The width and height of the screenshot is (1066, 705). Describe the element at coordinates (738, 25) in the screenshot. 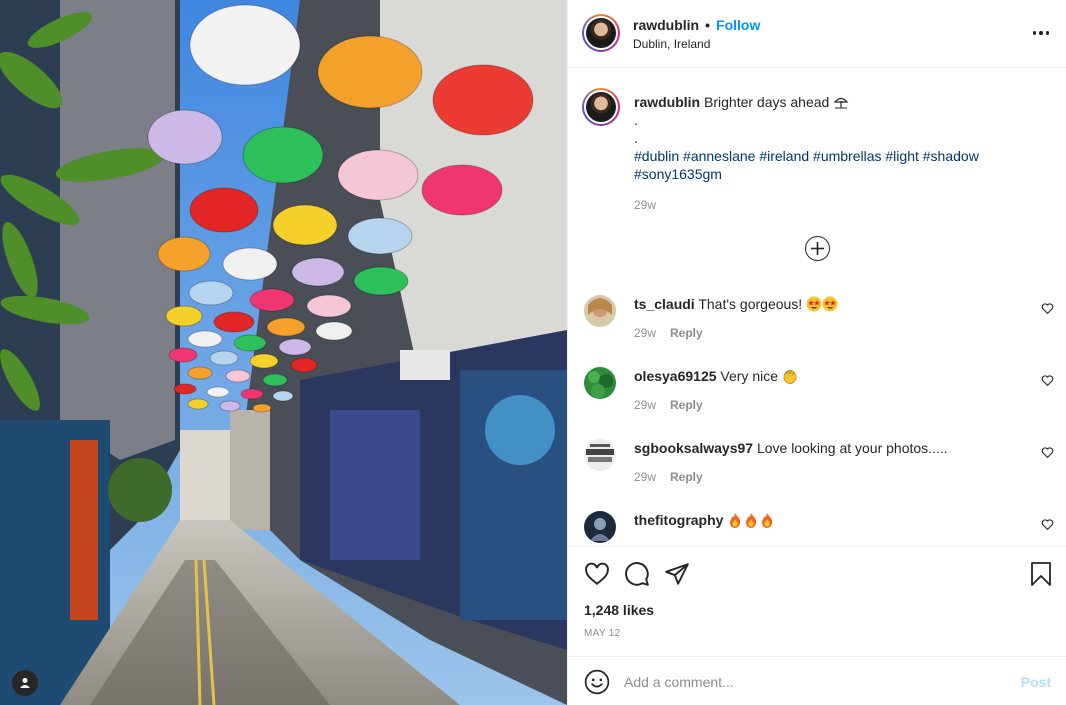

I see `follow-button: Follow` at that location.